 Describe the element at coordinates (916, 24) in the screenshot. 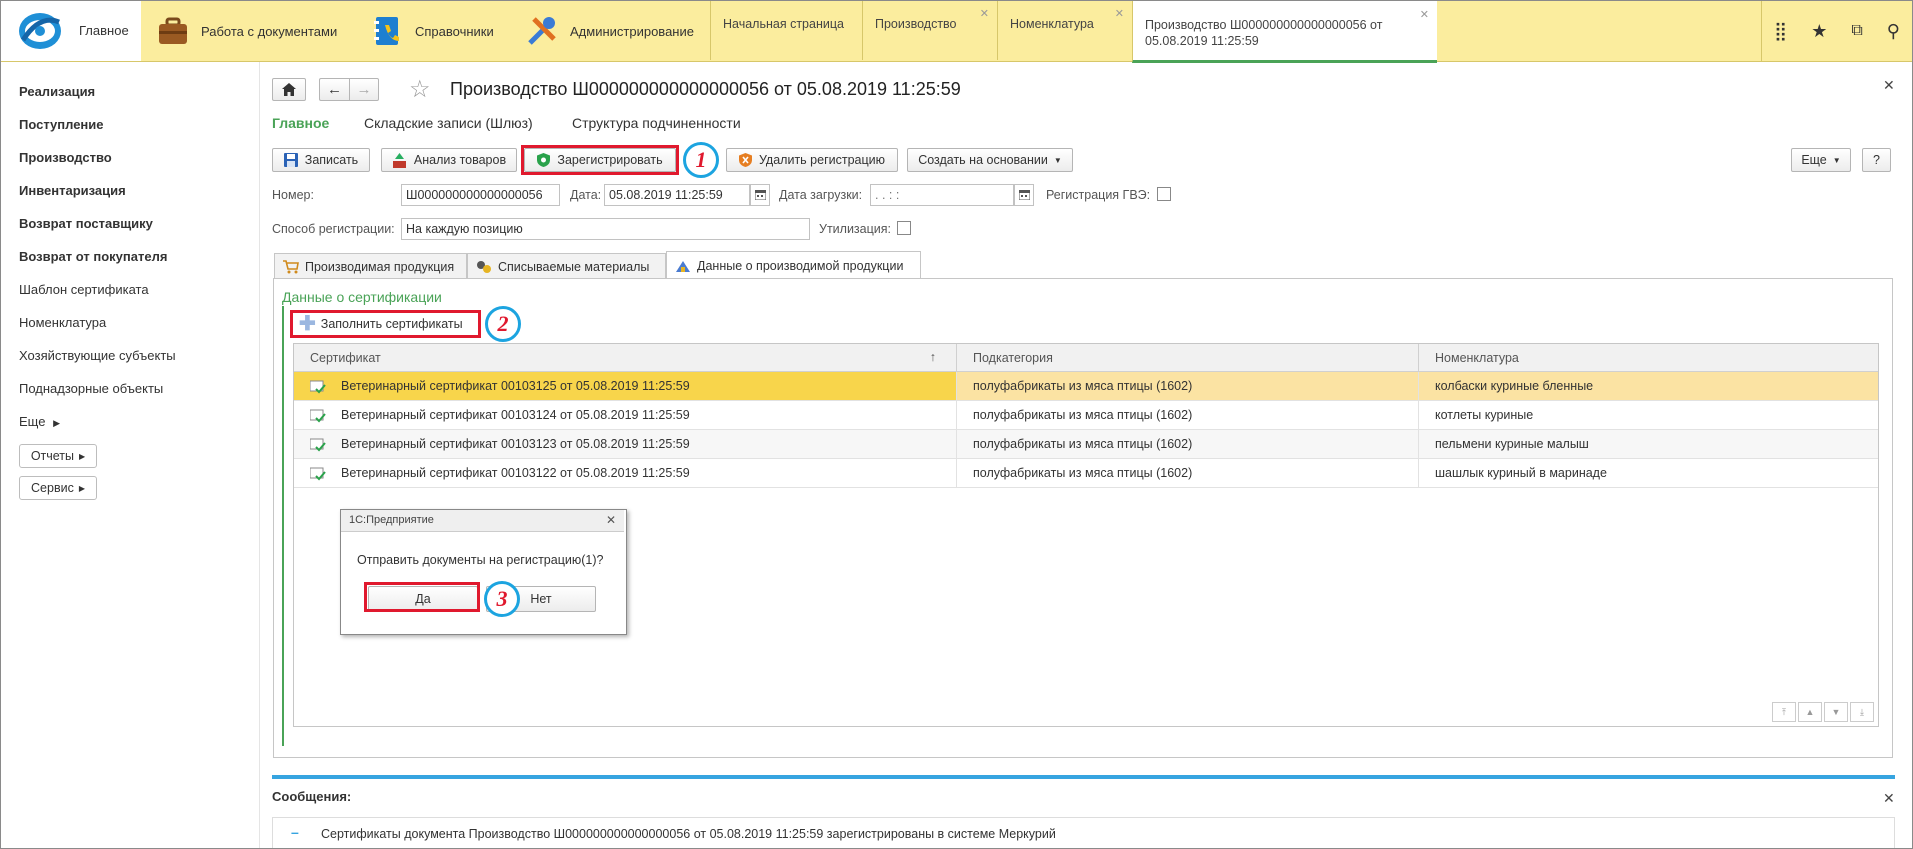

I see `tab-production-label: Производство` at that location.